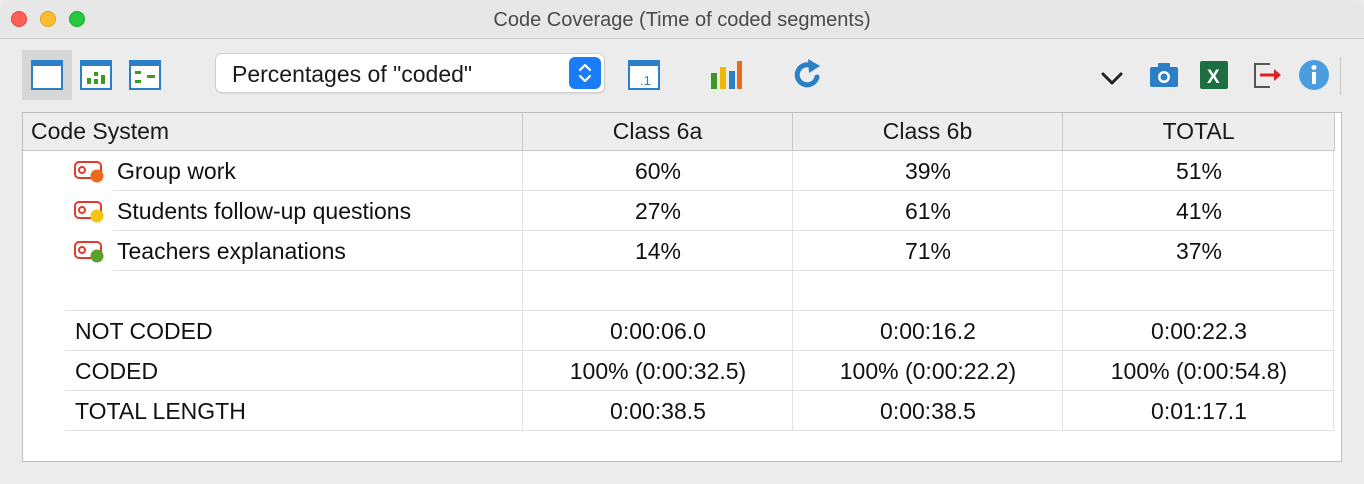  What do you see at coordinates (273, 131) in the screenshot?
I see `column-header-code-system: Code System` at bounding box center [273, 131].